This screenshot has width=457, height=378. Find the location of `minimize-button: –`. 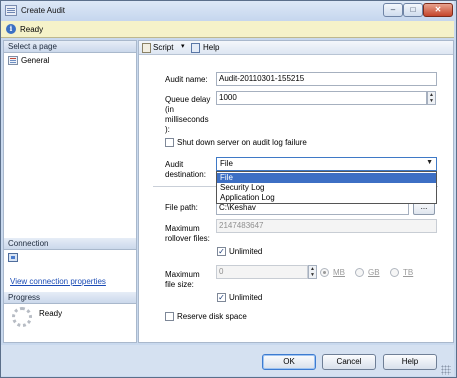

minimize-button: – is located at coordinates (393, 10).